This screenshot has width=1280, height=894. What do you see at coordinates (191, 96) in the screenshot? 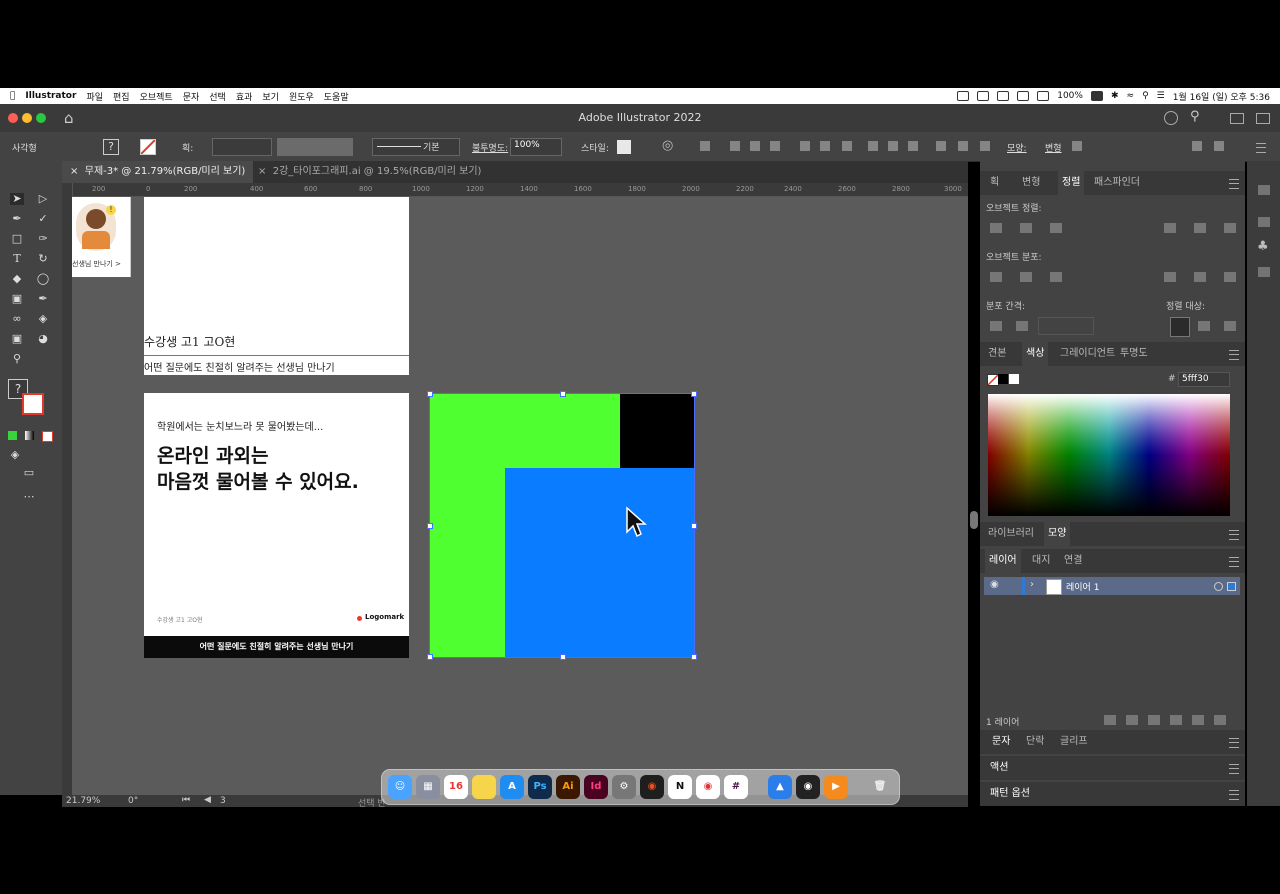
I see `menu-type: 문자` at bounding box center [191, 96].